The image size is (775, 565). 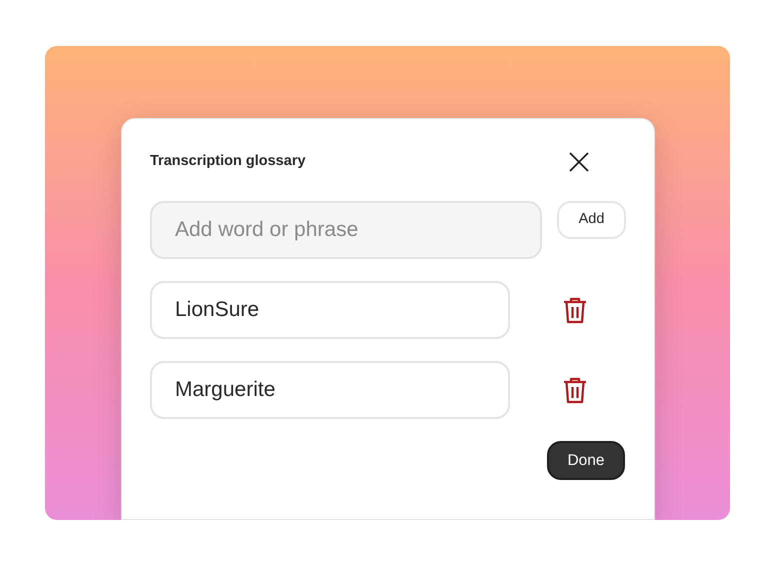 What do you see at coordinates (579, 162) in the screenshot?
I see `close-icon` at bounding box center [579, 162].